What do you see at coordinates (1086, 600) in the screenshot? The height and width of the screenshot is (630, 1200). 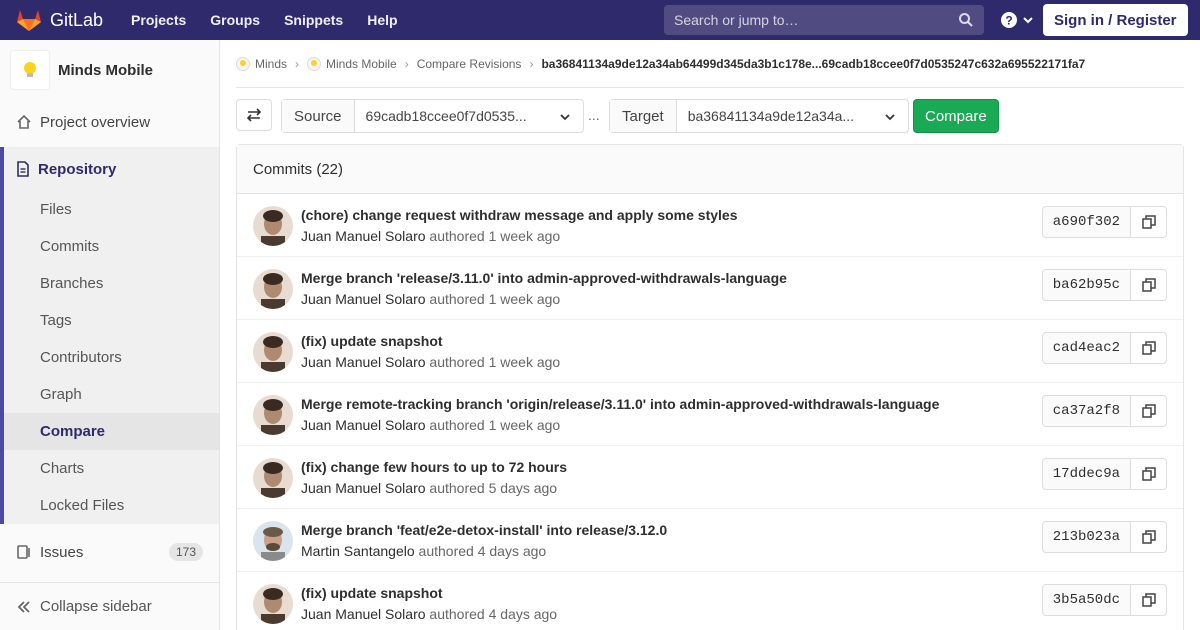 I see `commit-sha-button: 3b5a50dc` at bounding box center [1086, 600].